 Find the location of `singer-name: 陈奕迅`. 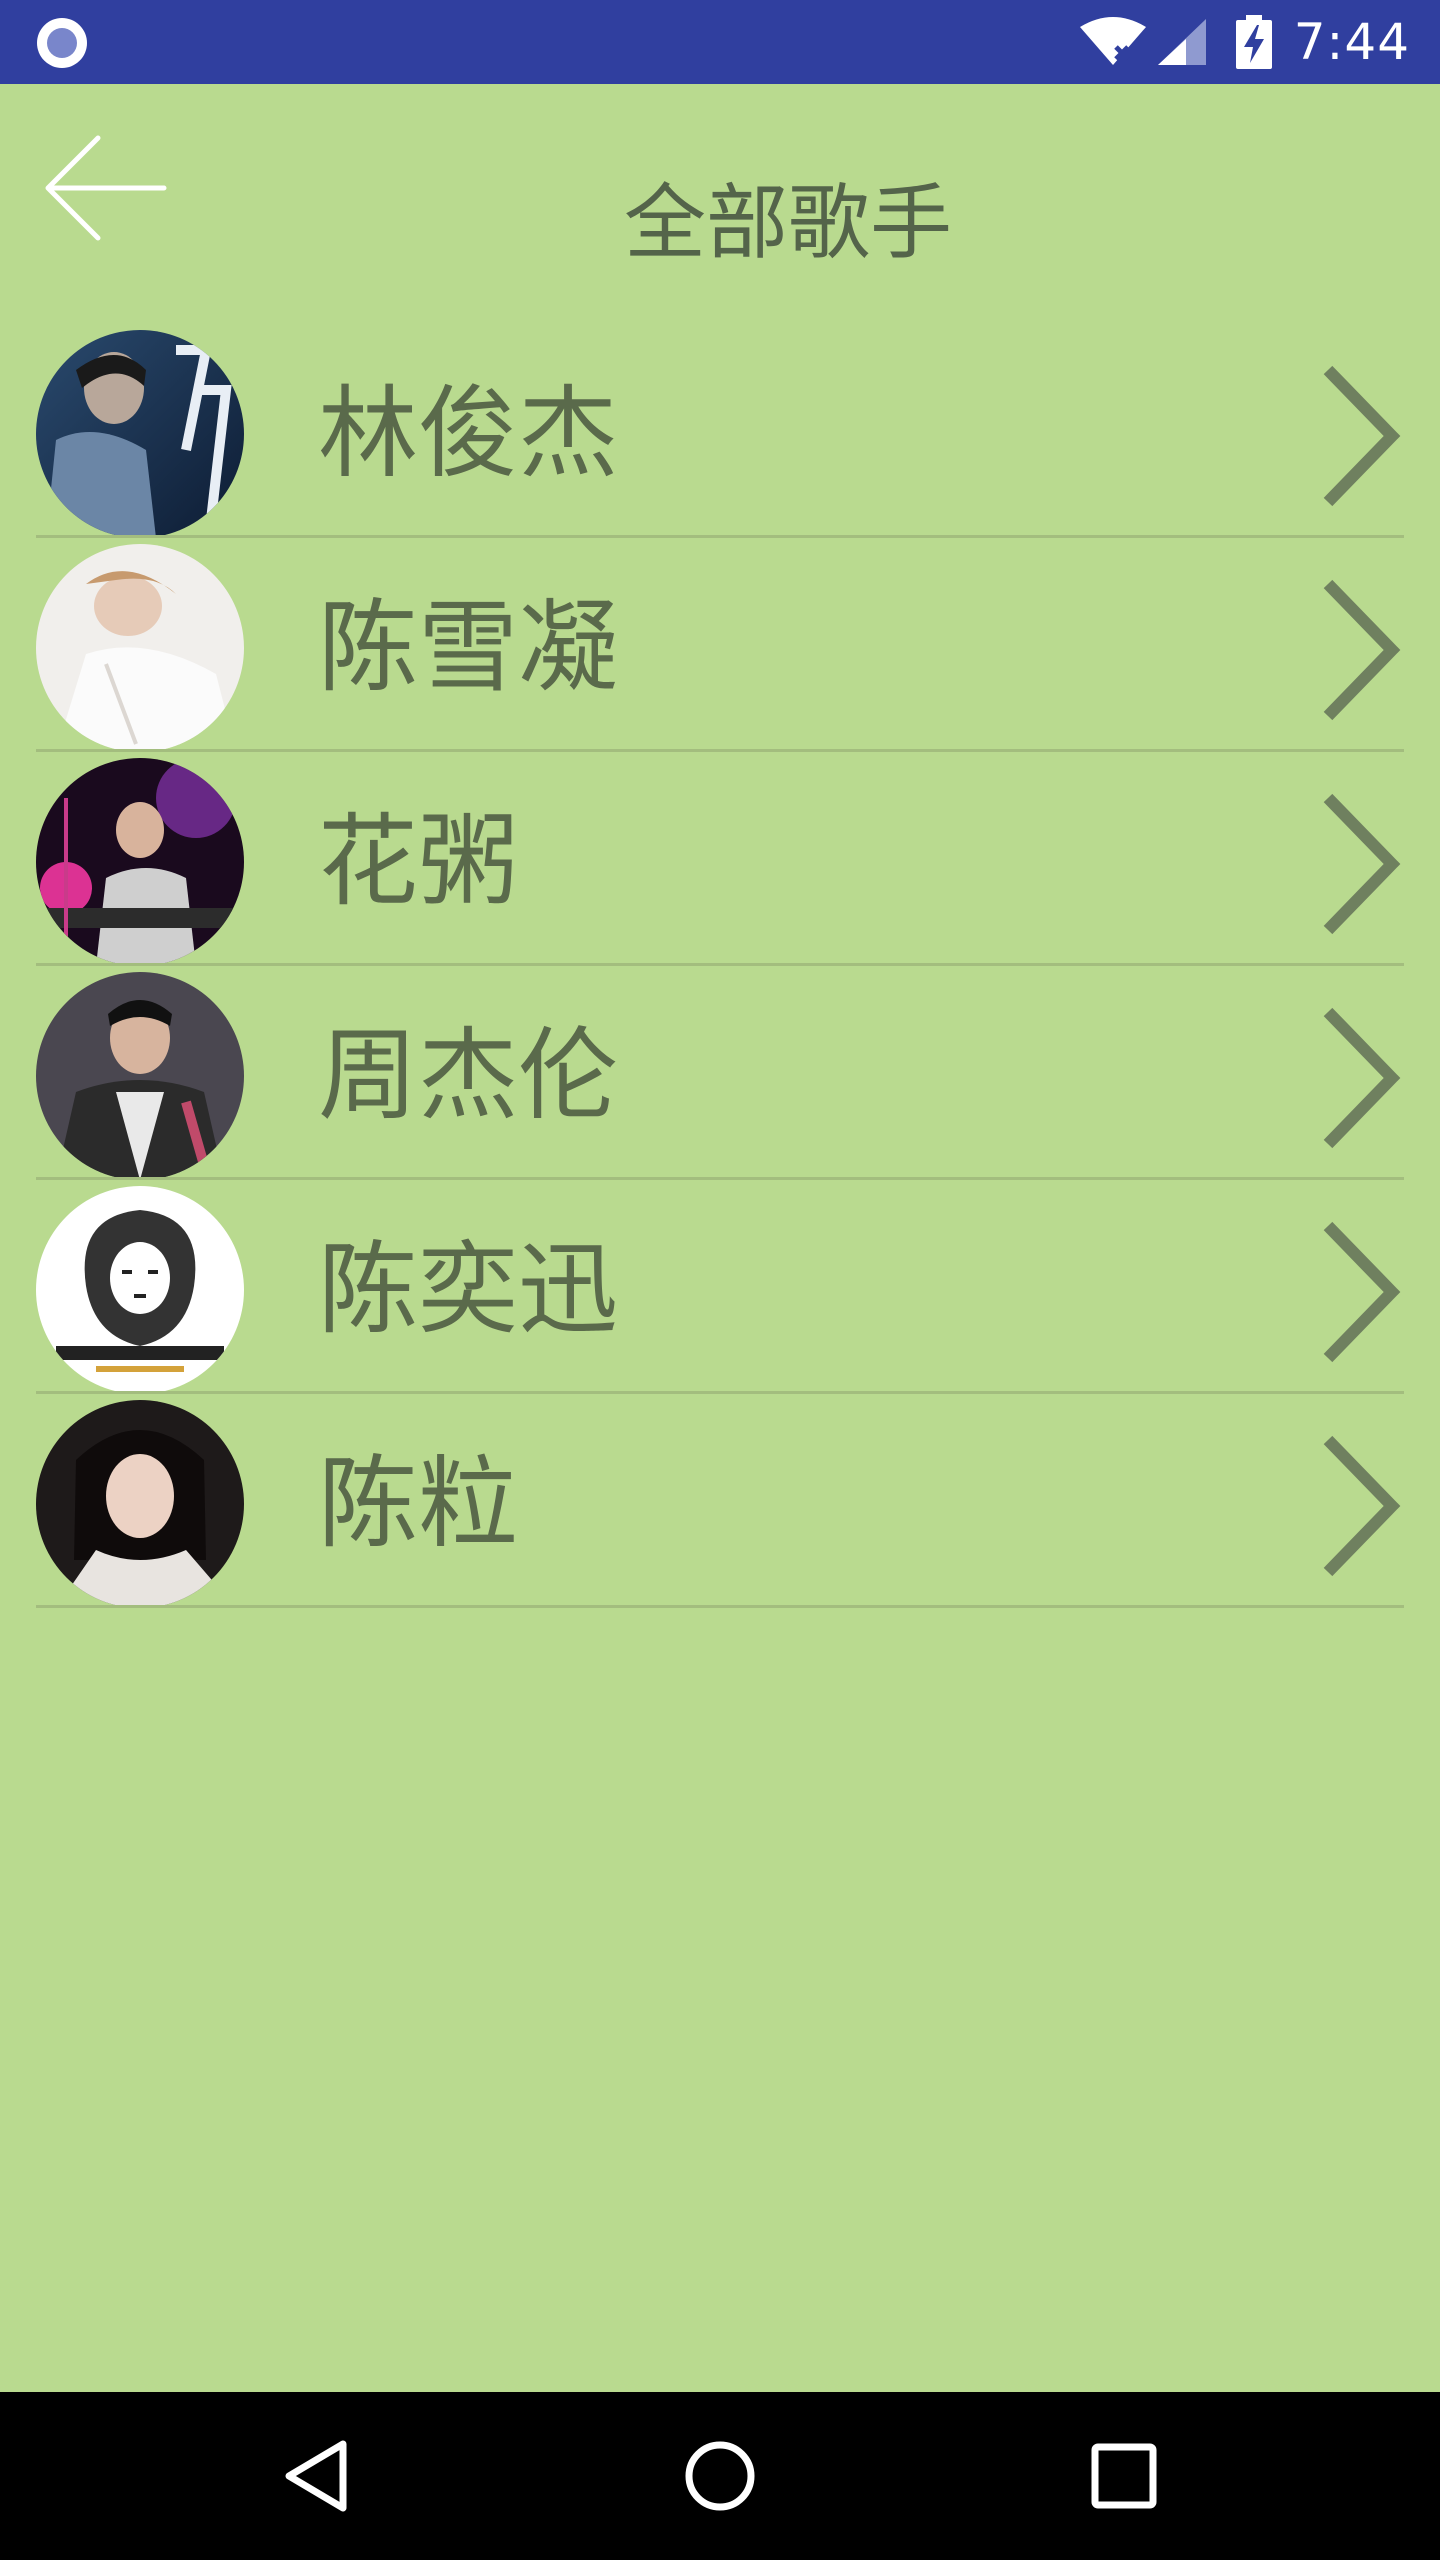

singer-name: 陈奕迅 is located at coordinates (468, 1289).